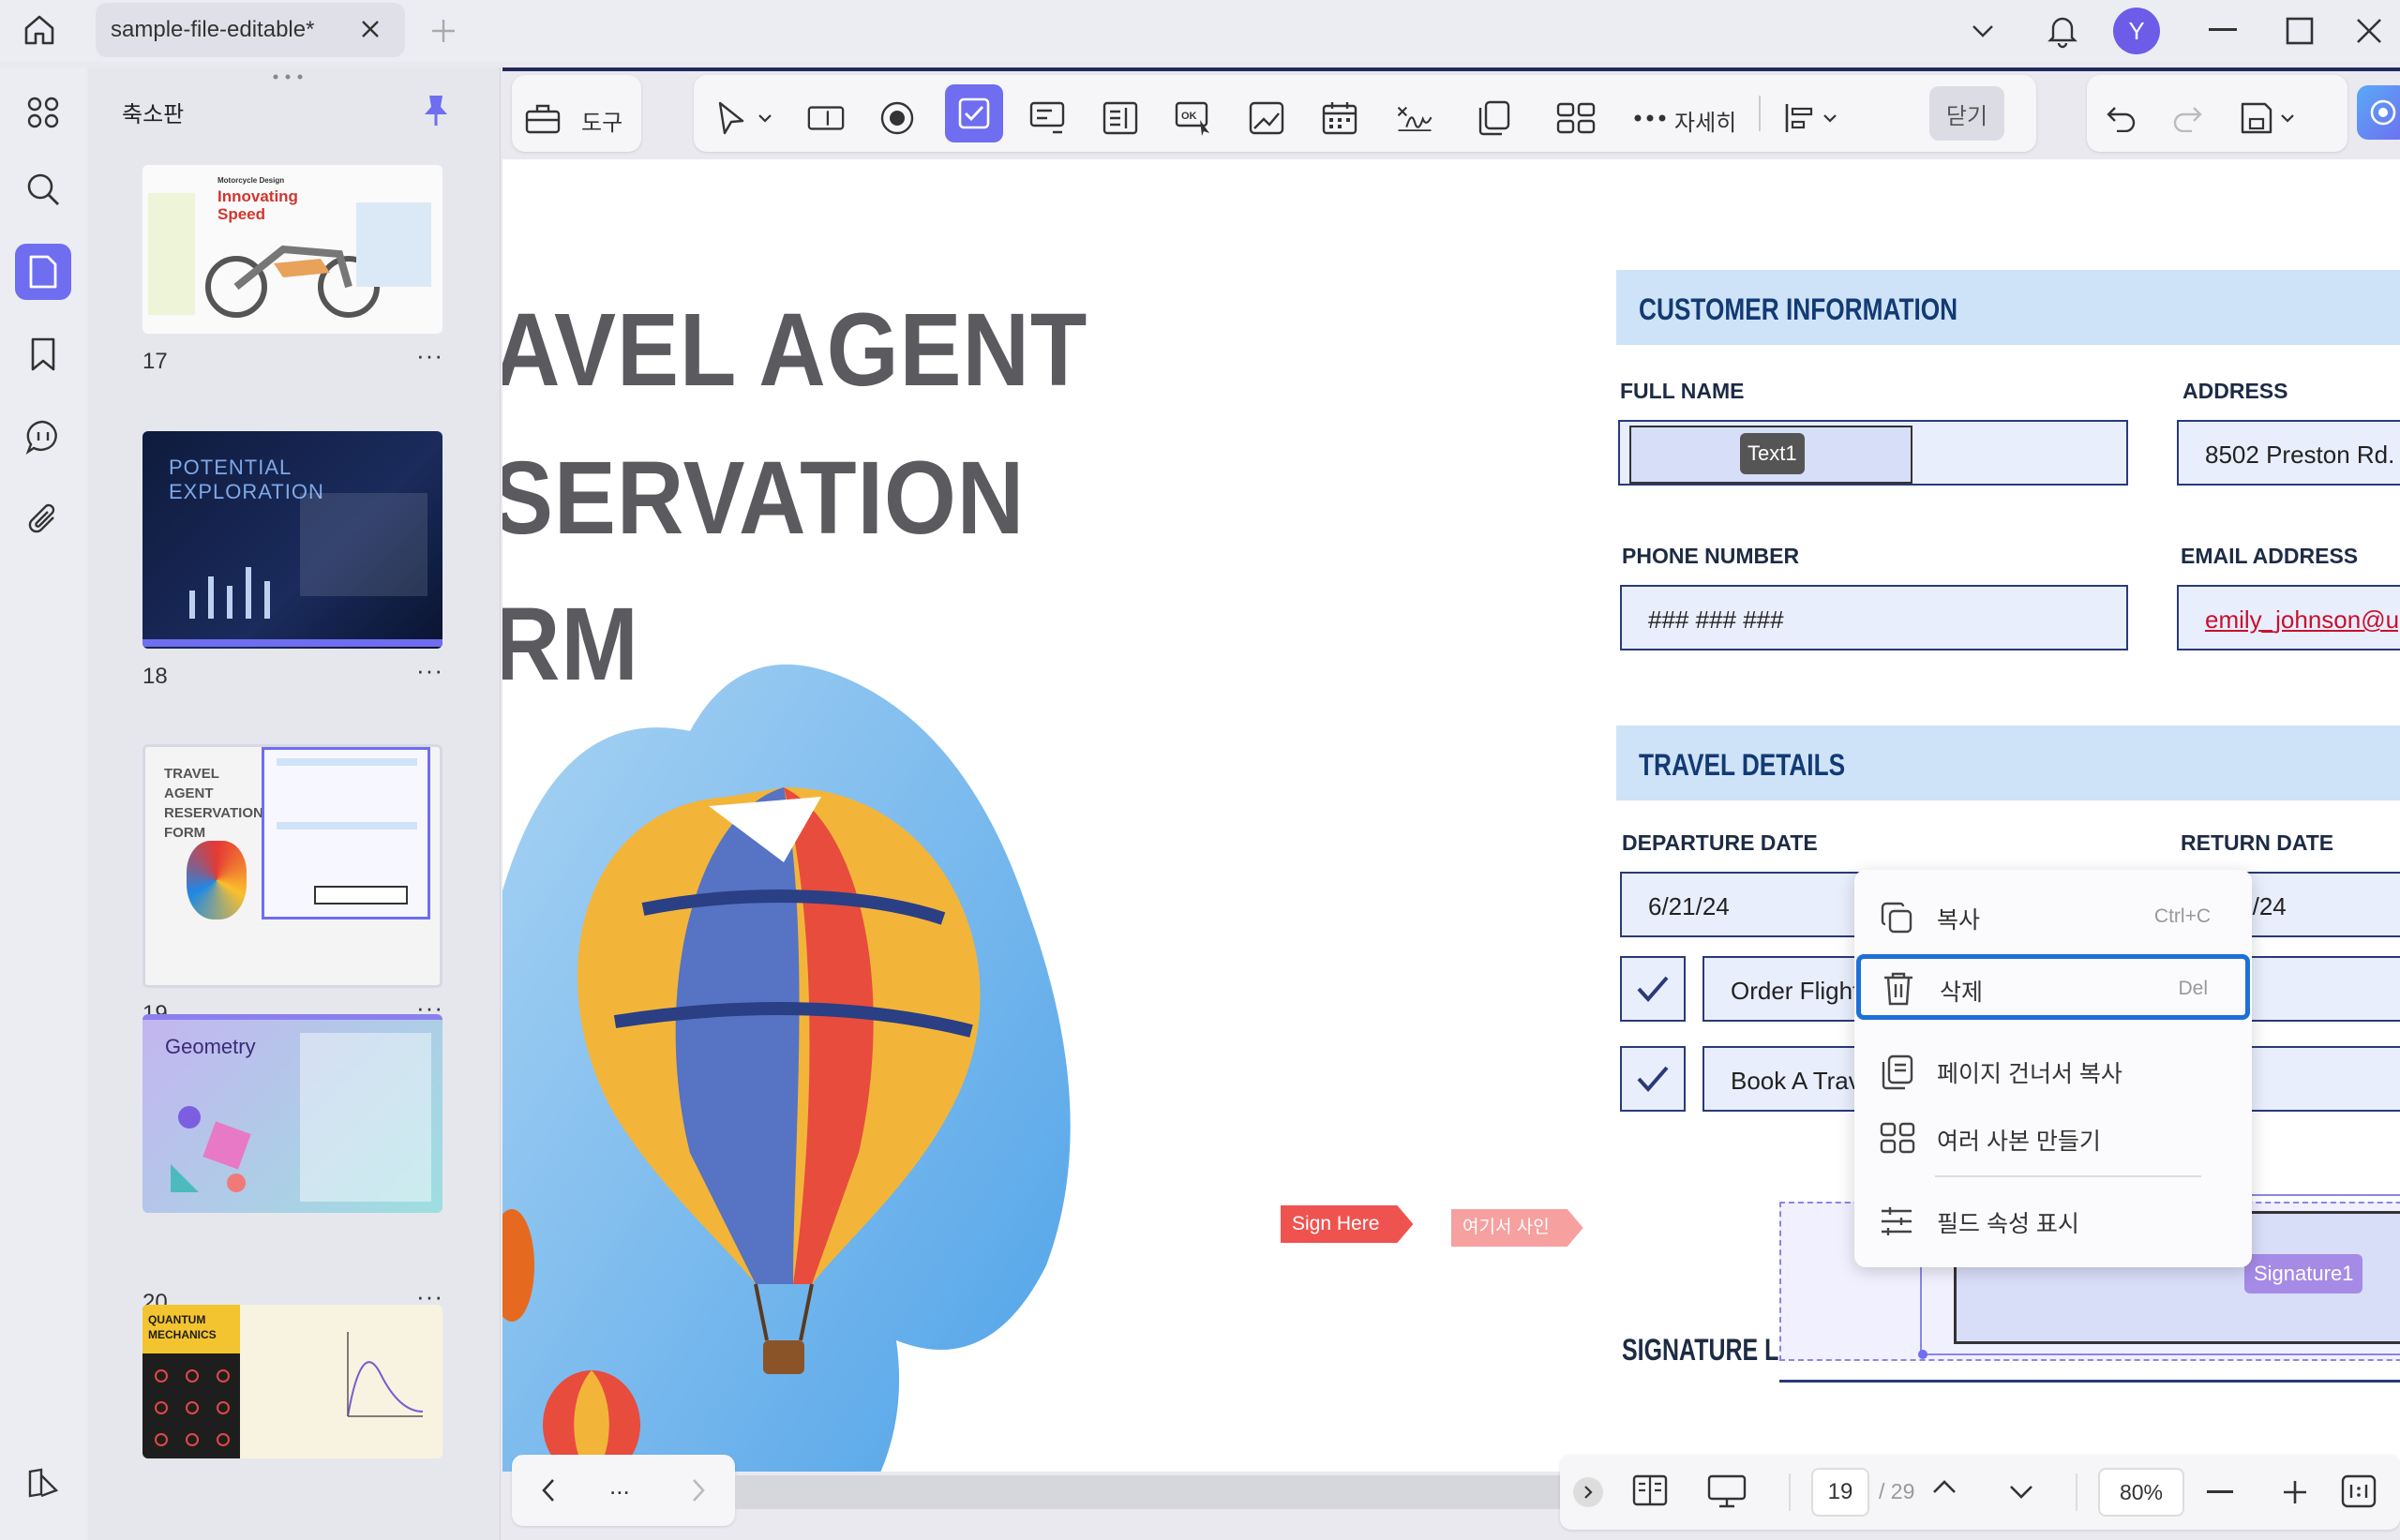  What do you see at coordinates (155, 676) in the screenshot?
I see `thumbnail-page-number: 18` at bounding box center [155, 676].